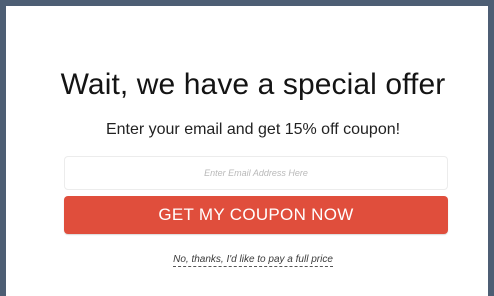 The image size is (494, 296). Describe the element at coordinates (256, 173) in the screenshot. I see `email-field` at that location.